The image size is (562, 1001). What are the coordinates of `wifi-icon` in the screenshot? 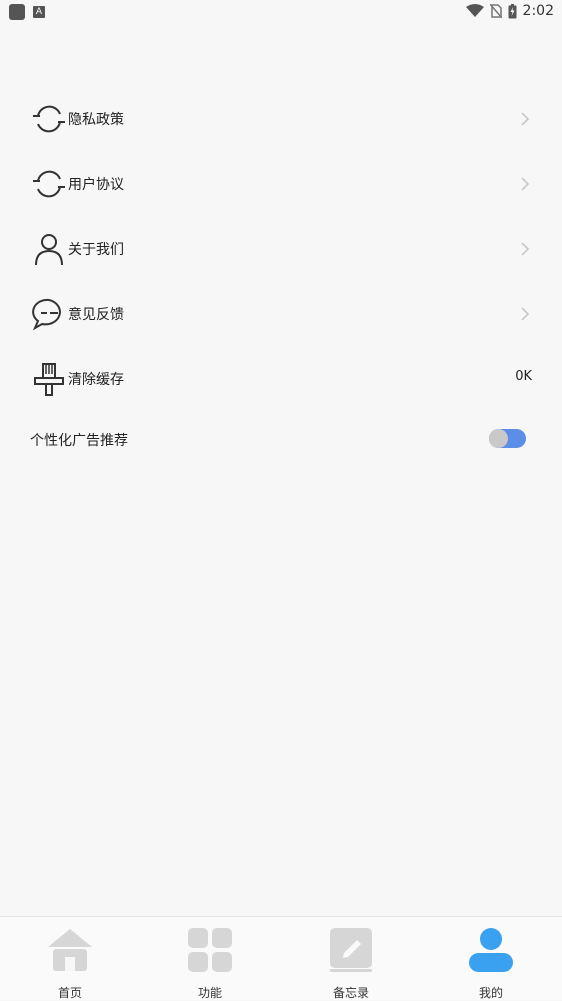 It's located at (474, 10).